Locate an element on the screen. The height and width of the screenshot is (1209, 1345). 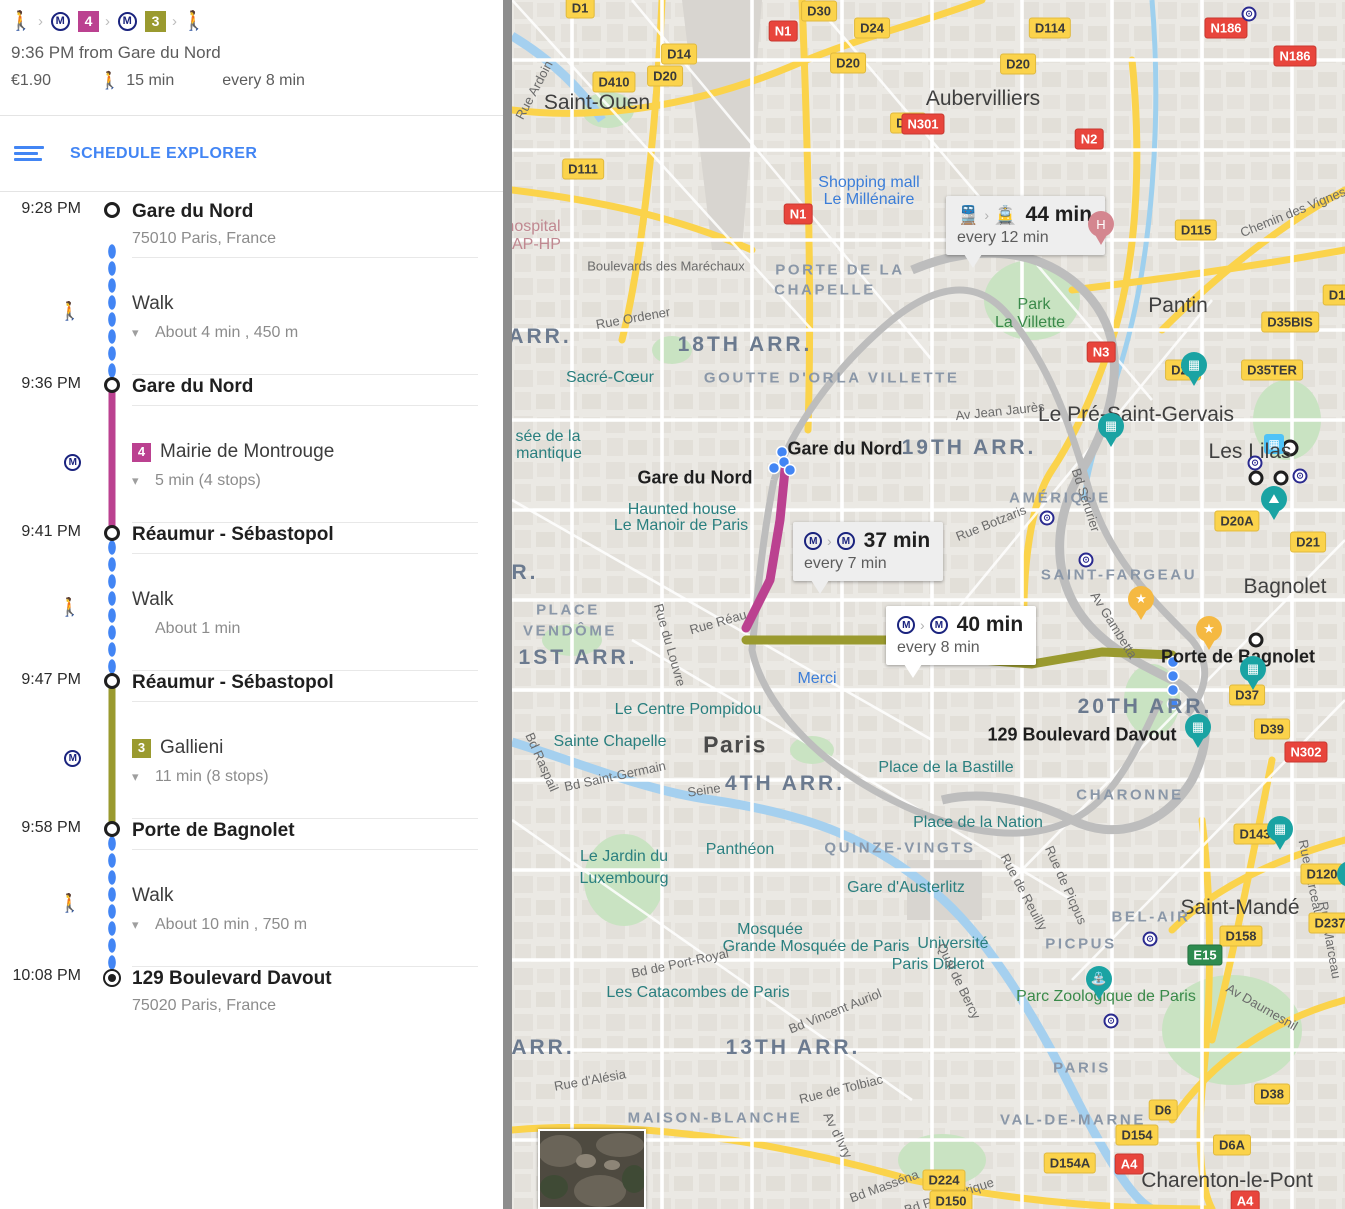
leg-detail: ▾ About 10 min , 750 m is located at coordinates (305, 925).